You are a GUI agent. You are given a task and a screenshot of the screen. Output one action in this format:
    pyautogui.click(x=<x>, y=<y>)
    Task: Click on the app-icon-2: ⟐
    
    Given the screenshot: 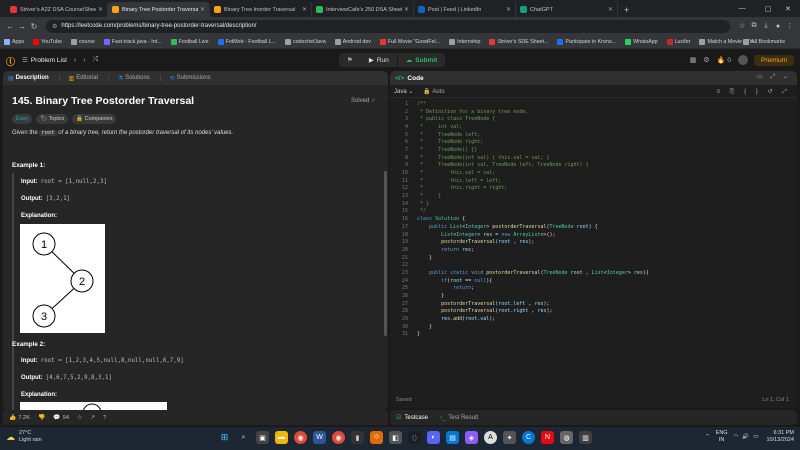 What is the action you would take?
    pyautogui.click(x=376, y=437)
    